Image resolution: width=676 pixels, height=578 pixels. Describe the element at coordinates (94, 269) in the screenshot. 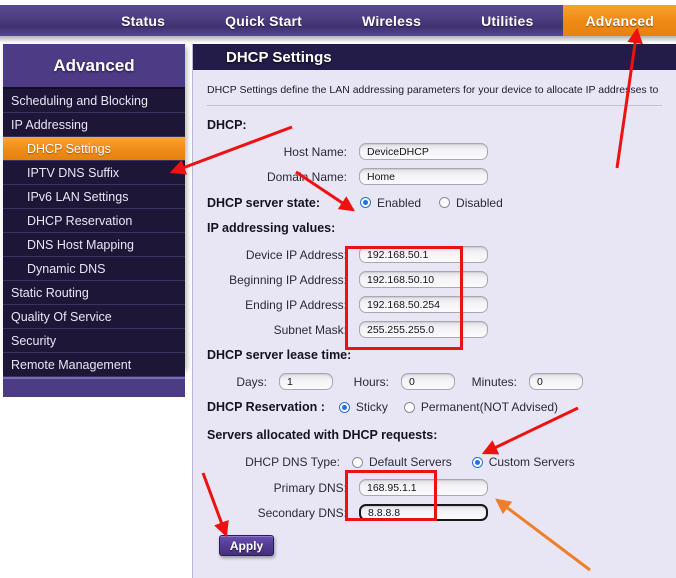

I see `sidebar-item-dynamic-dns: Dynamic DNS` at that location.